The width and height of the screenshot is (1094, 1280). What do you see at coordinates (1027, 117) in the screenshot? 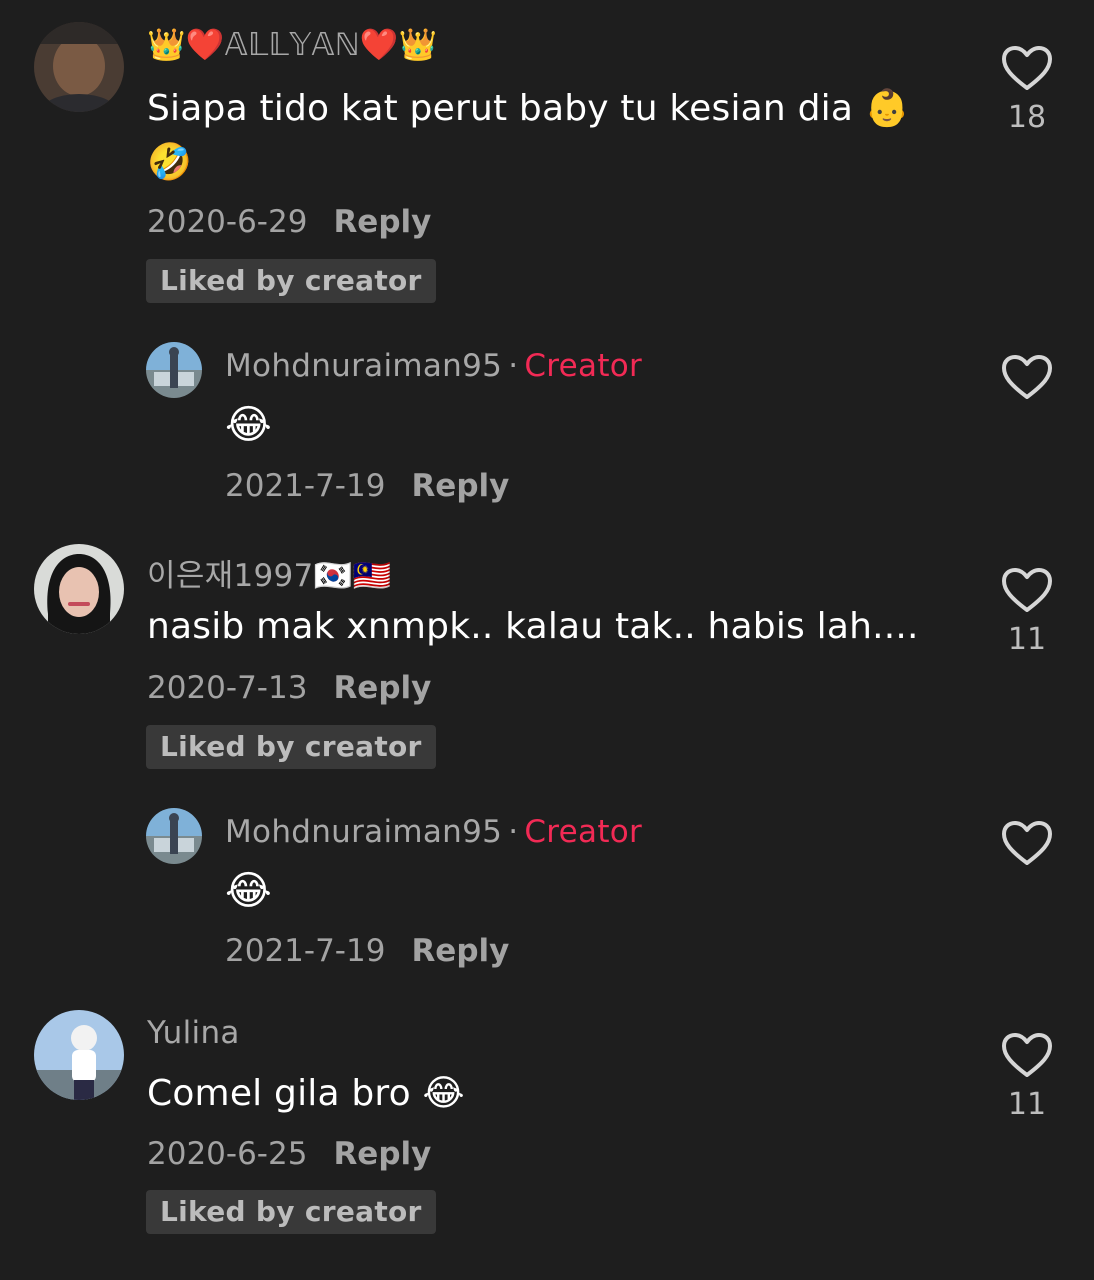
I see `like-count: 18` at bounding box center [1027, 117].